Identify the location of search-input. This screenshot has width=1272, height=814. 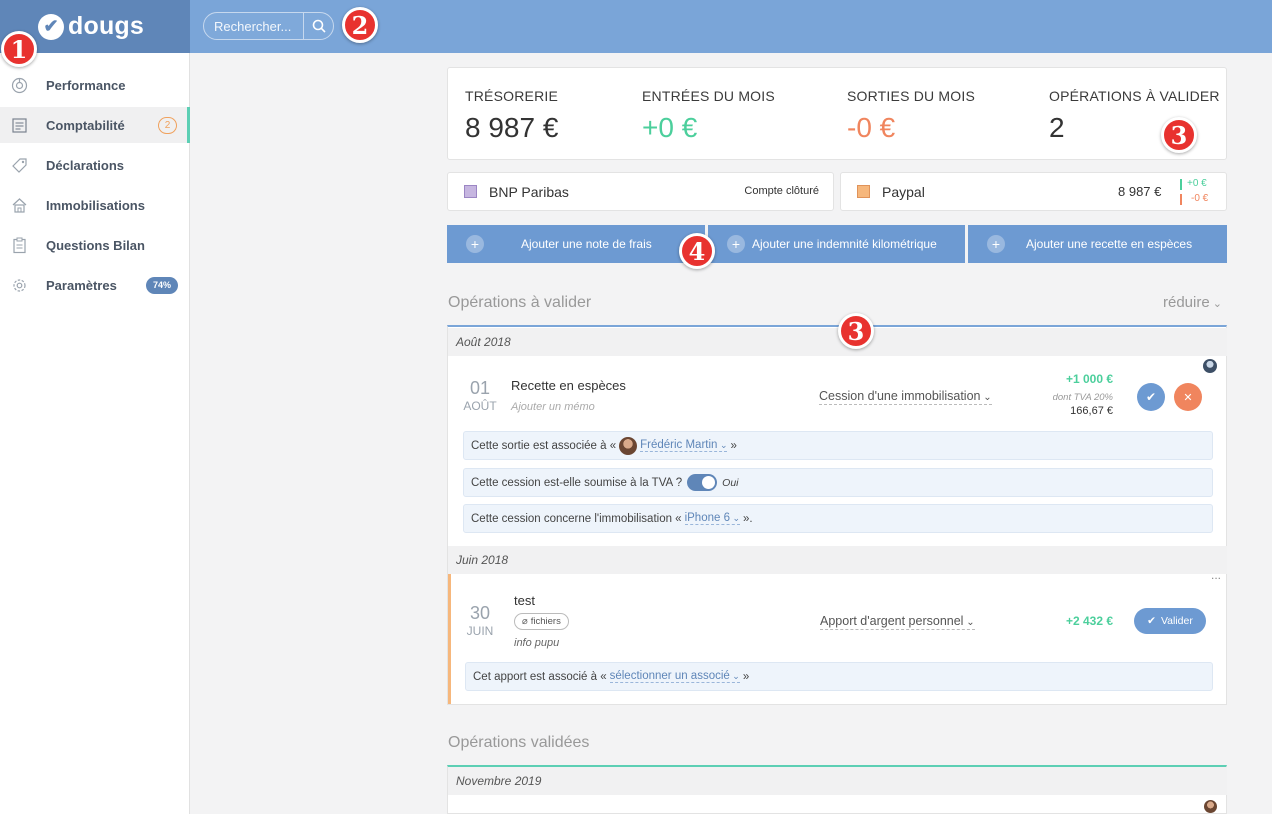
(253, 26).